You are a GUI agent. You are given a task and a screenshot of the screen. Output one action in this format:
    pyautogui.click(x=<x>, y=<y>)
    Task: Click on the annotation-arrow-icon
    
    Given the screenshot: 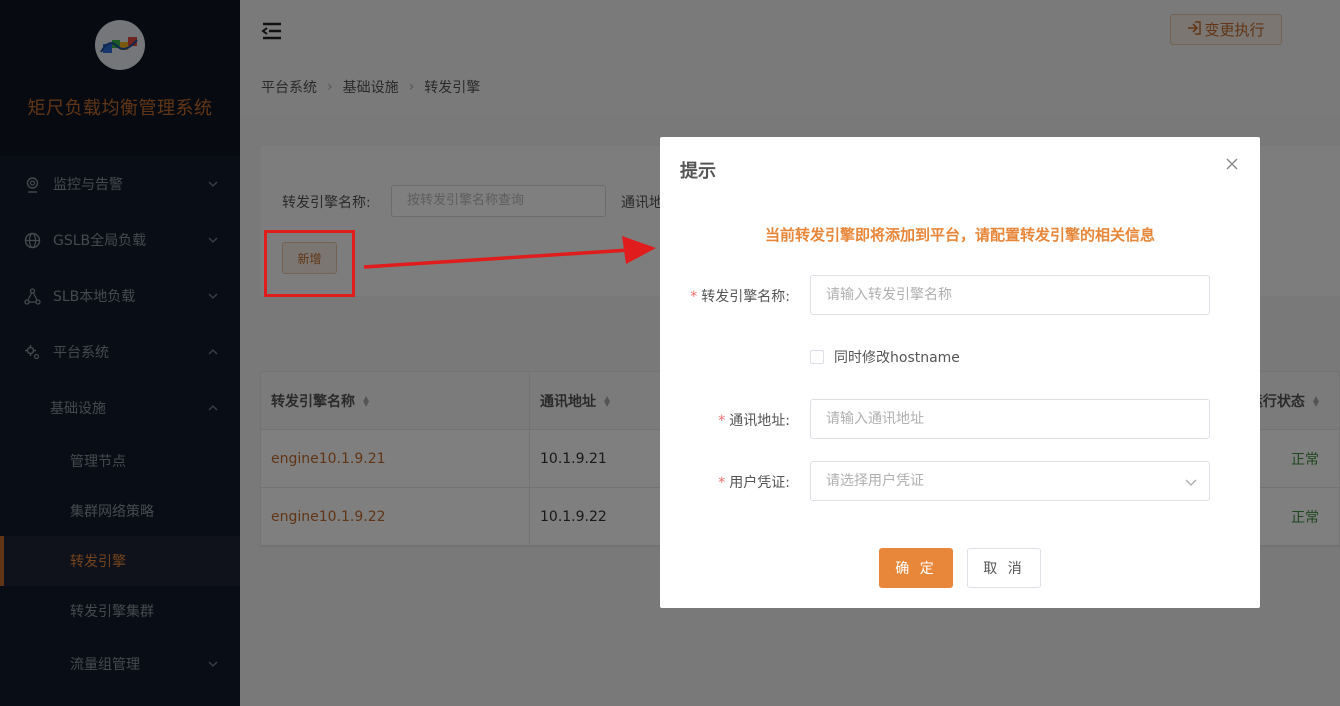 What is the action you would take?
    pyautogui.click(x=509, y=252)
    